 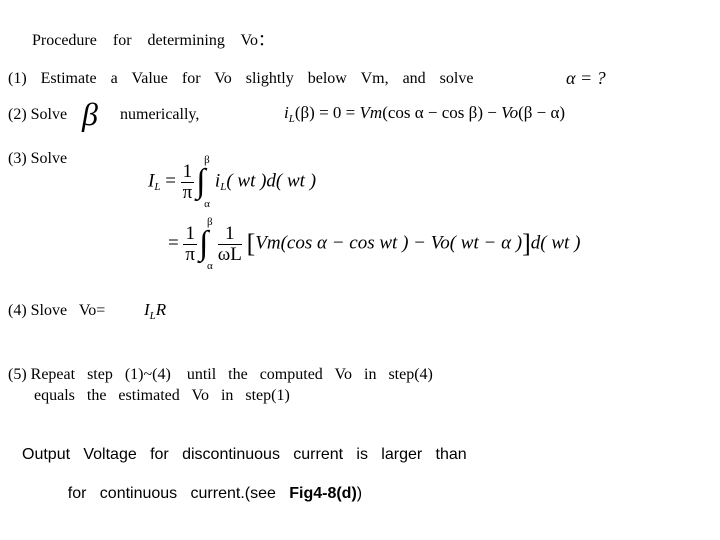 I want to click on step-2-numerically: numerically,, so click(x=160, y=114).